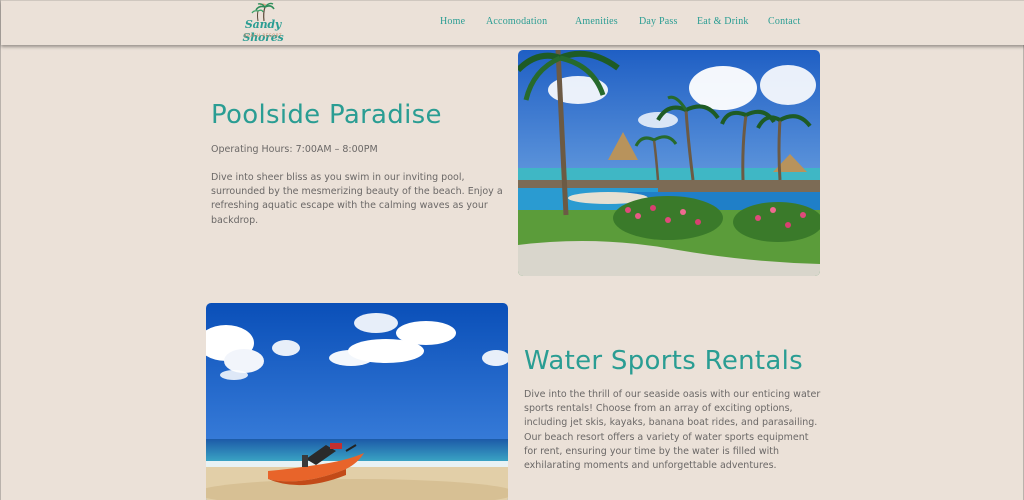  Describe the element at coordinates (669, 163) in the screenshot. I see `pool-photo` at that location.